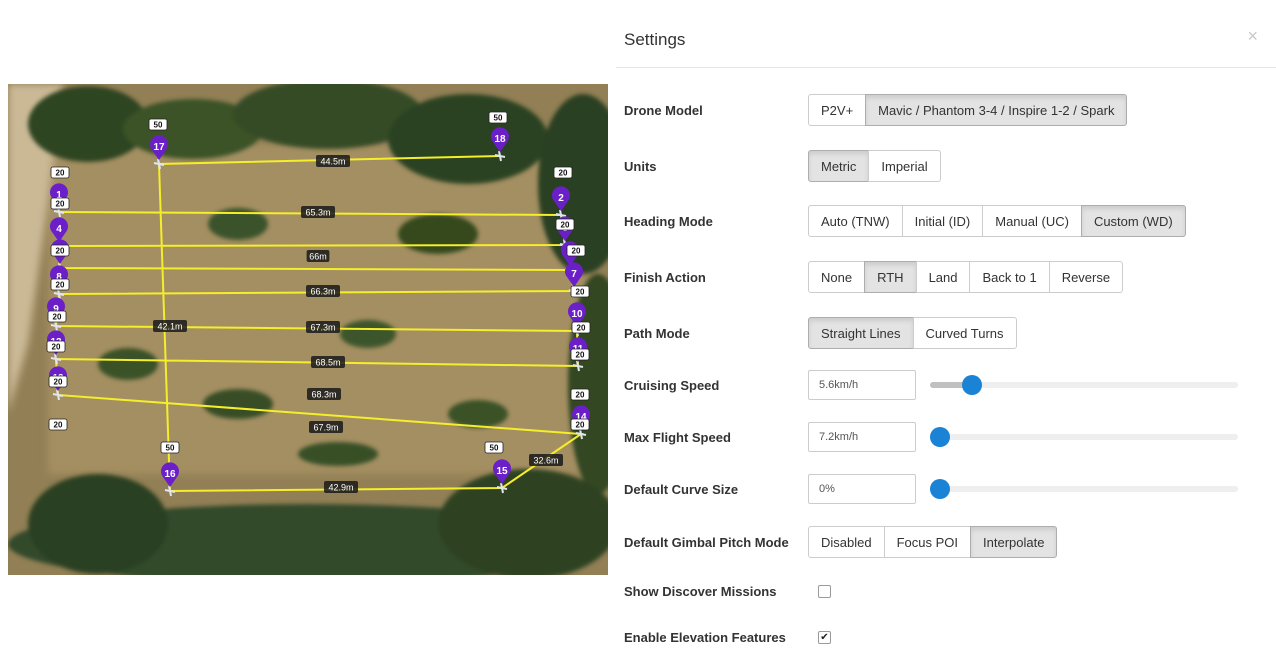 This screenshot has width=1276, height=654. I want to click on distance-label-text: 67.3m, so click(322, 328).